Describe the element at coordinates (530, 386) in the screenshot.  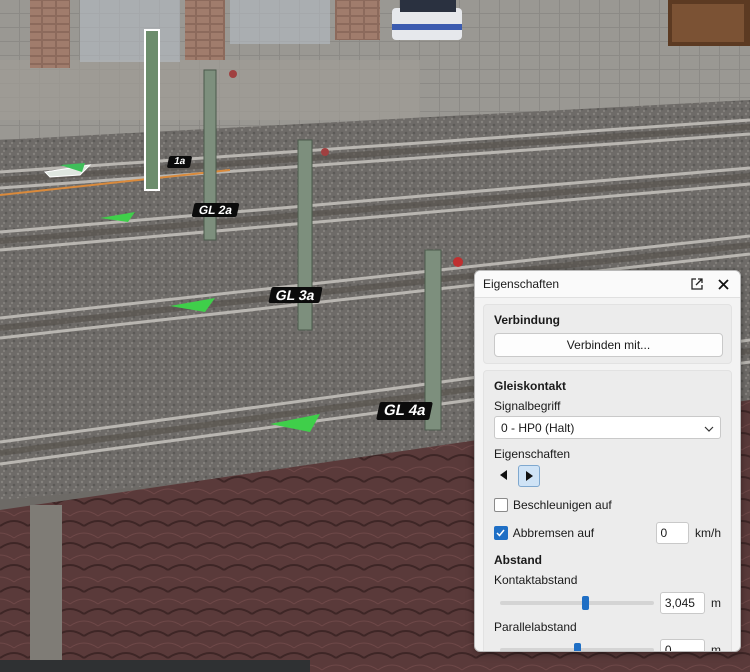
I see `gleiskontakt-heading: Gleiskontakt` at that location.